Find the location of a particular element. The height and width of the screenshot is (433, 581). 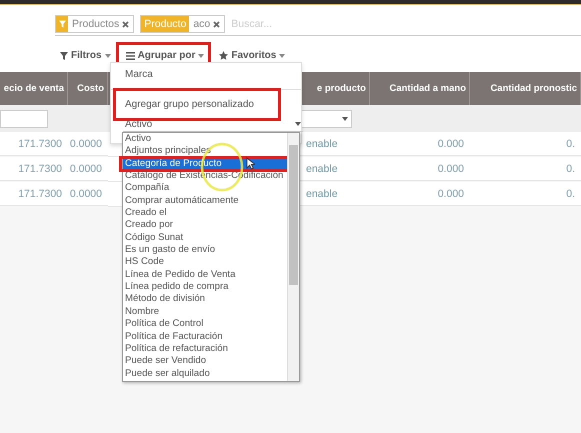

column-header: e producto is located at coordinates (335, 88).